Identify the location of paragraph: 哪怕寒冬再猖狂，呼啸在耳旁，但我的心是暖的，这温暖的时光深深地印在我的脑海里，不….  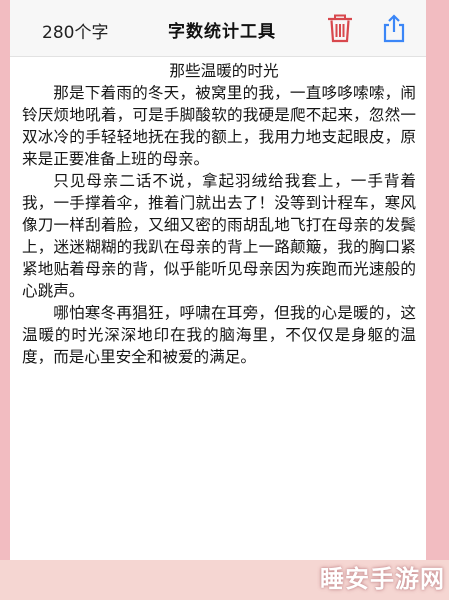
(219, 335).